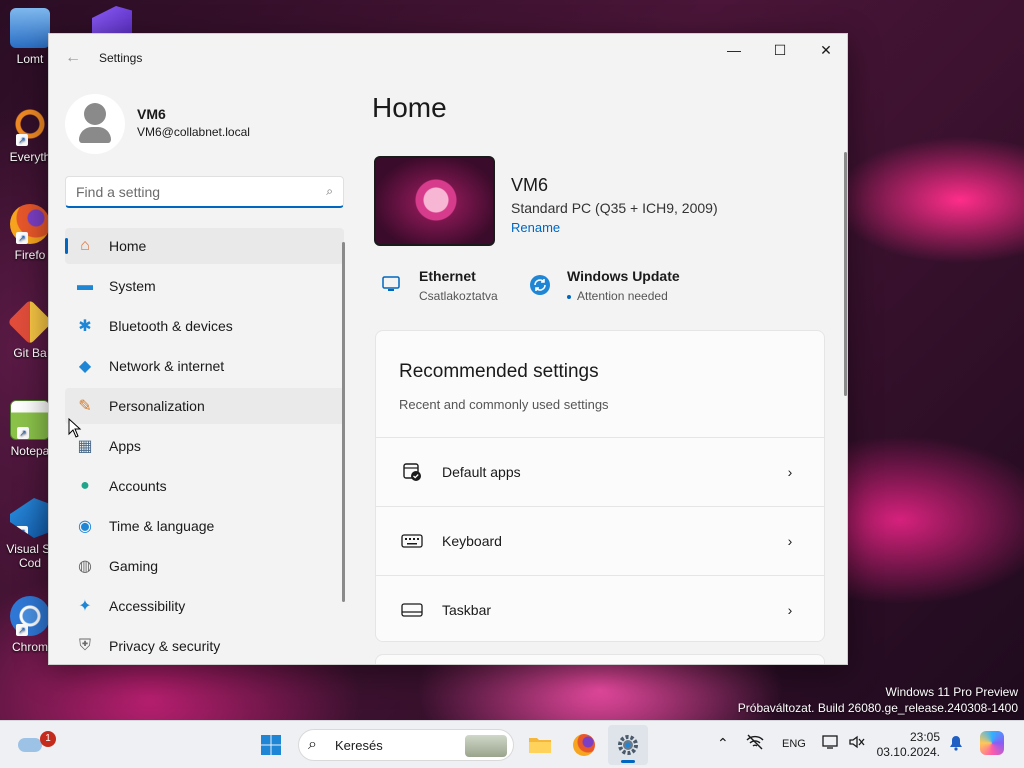 The height and width of the screenshot is (768, 1024). I want to click on avatar, so click(95, 124).